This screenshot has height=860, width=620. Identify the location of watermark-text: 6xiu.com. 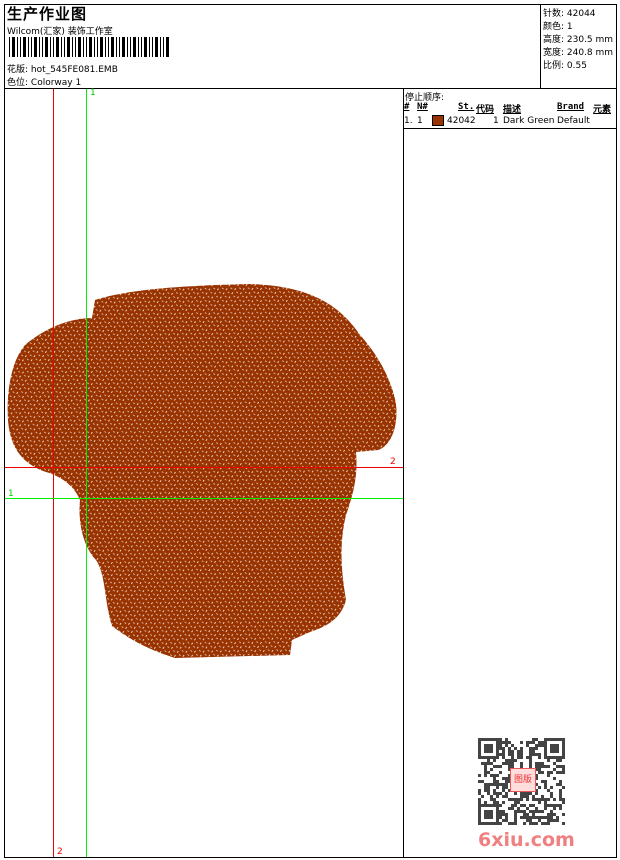
(526, 840).